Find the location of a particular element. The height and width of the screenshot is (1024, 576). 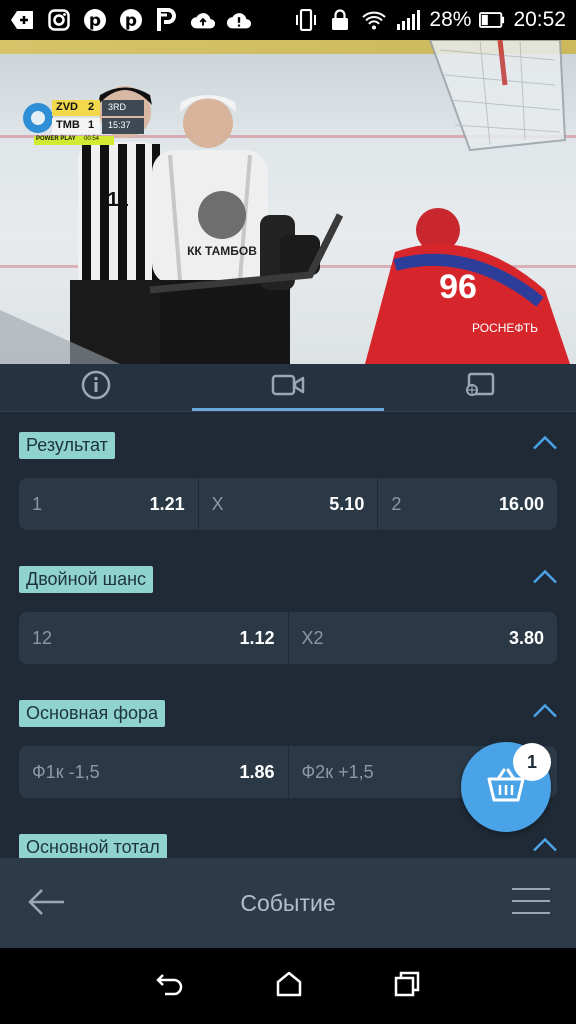

home-team: ZVD is located at coordinates (67, 107).